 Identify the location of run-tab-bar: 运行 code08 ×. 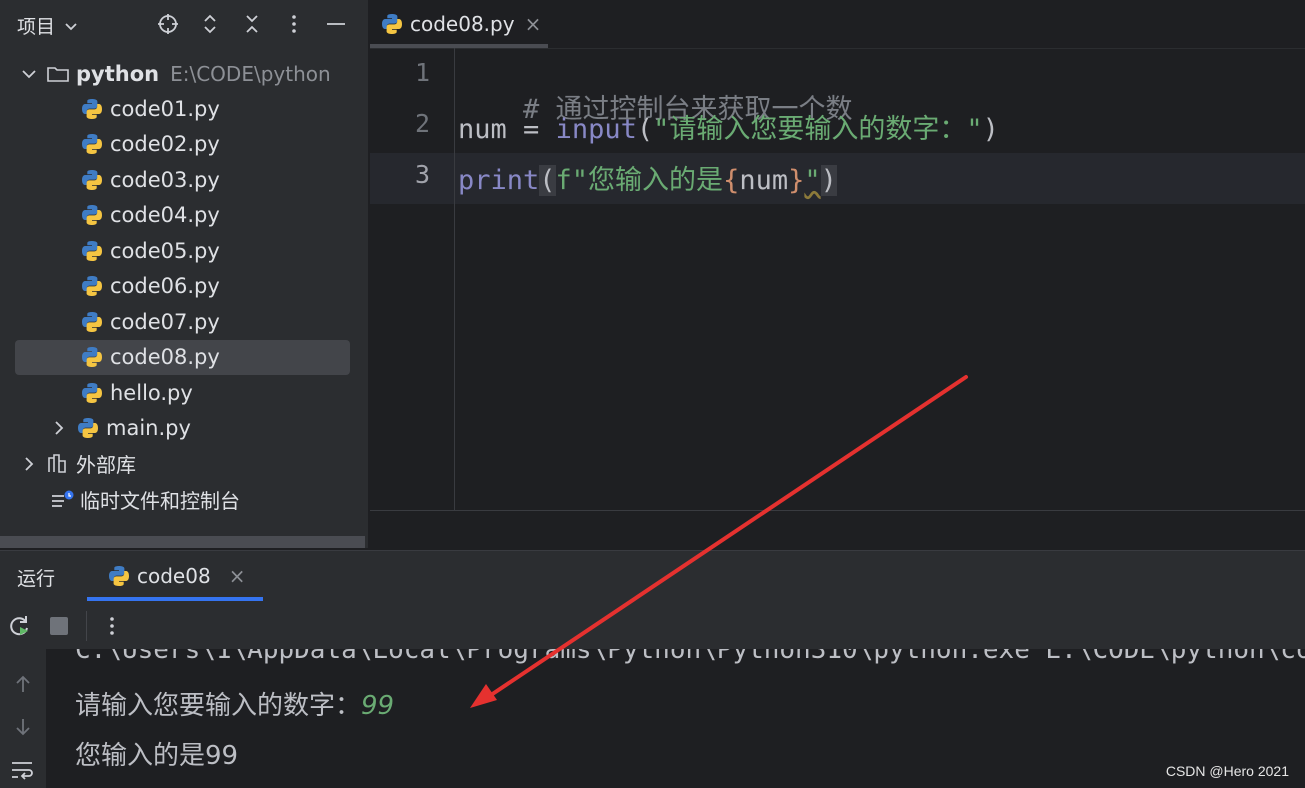
(652, 576).